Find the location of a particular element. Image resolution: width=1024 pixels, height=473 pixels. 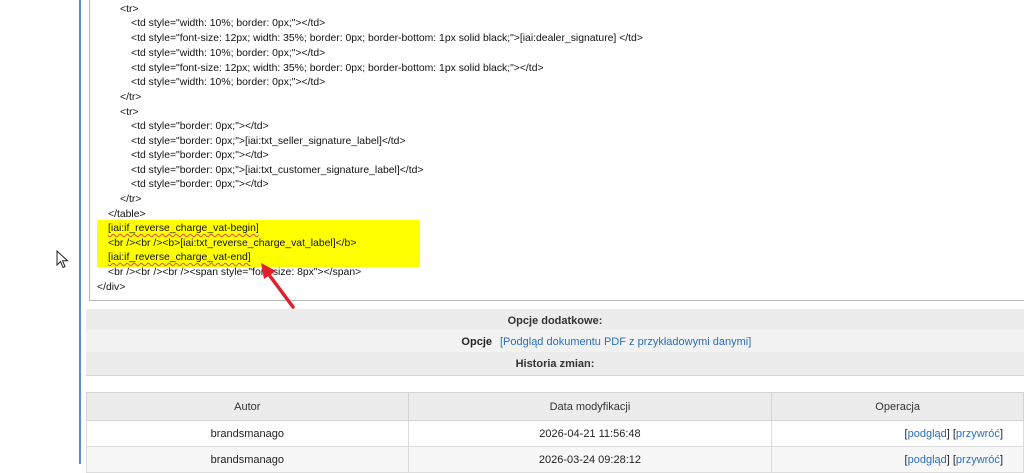

preview-link: podgląd is located at coordinates (927, 434).